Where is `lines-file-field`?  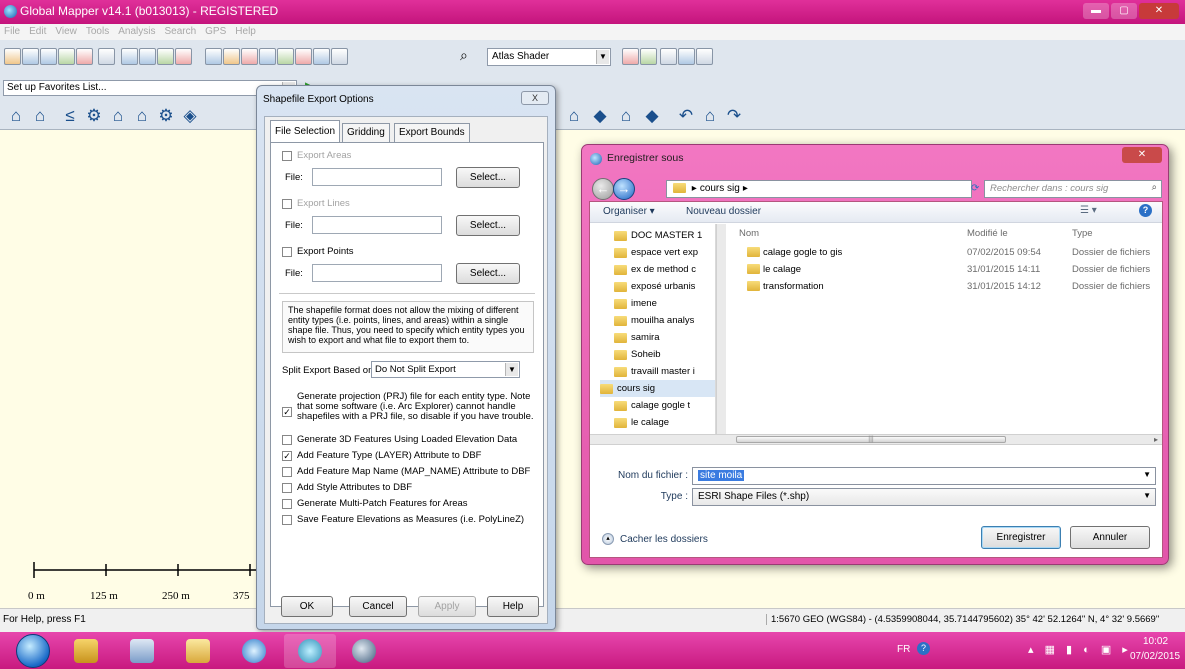 lines-file-field is located at coordinates (377, 225).